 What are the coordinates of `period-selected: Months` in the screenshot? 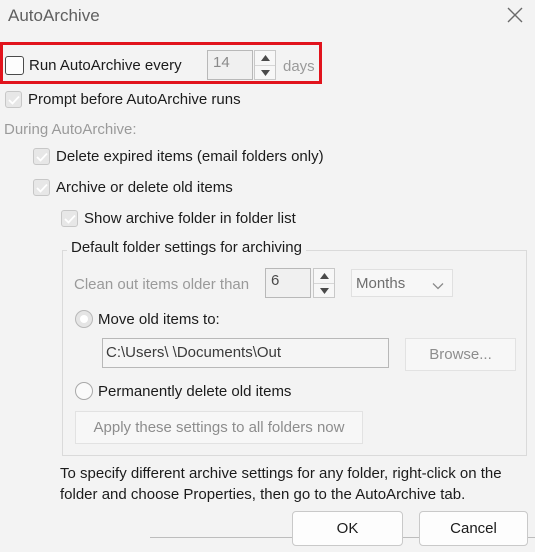 It's located at (381, 283).